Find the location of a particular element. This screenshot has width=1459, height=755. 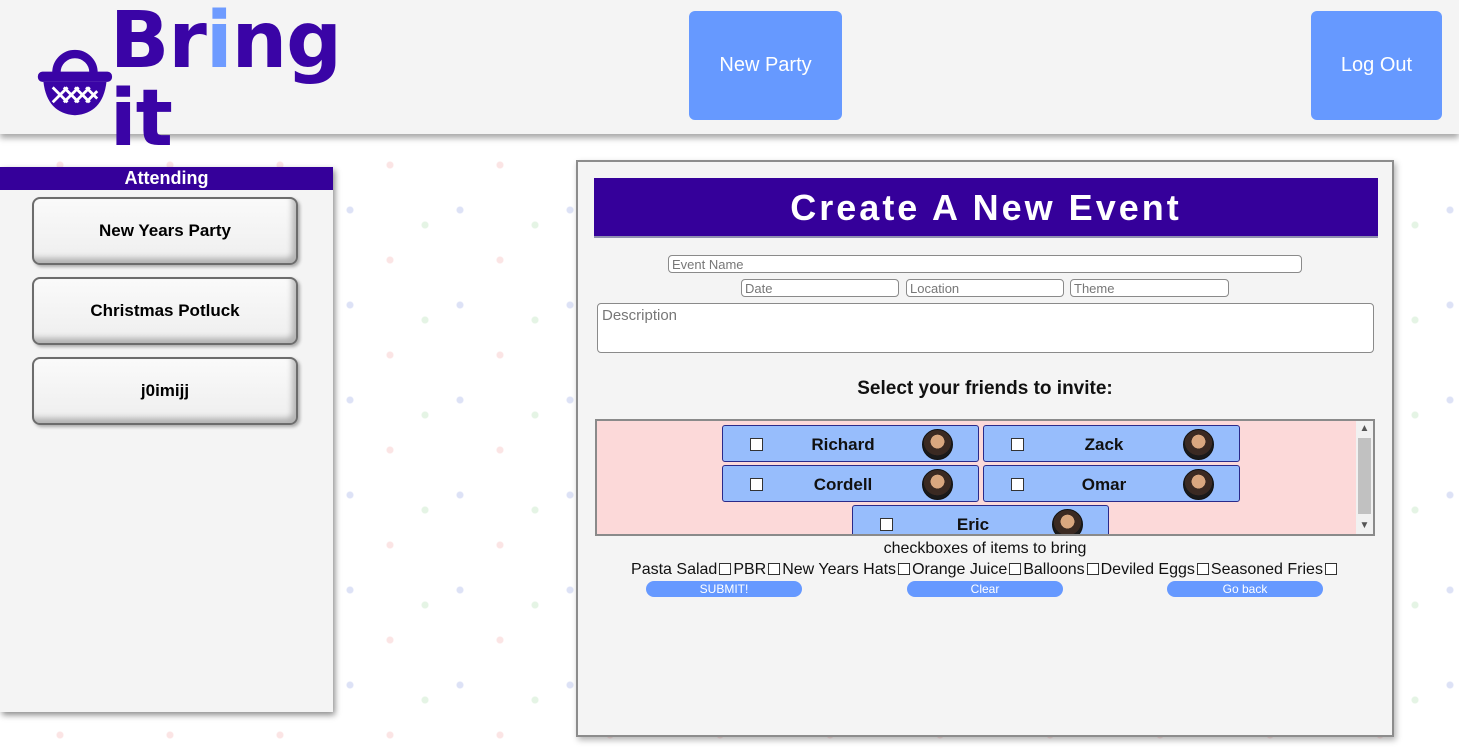

logo-wordmark: Bring it is located at coordinates (225, 82).